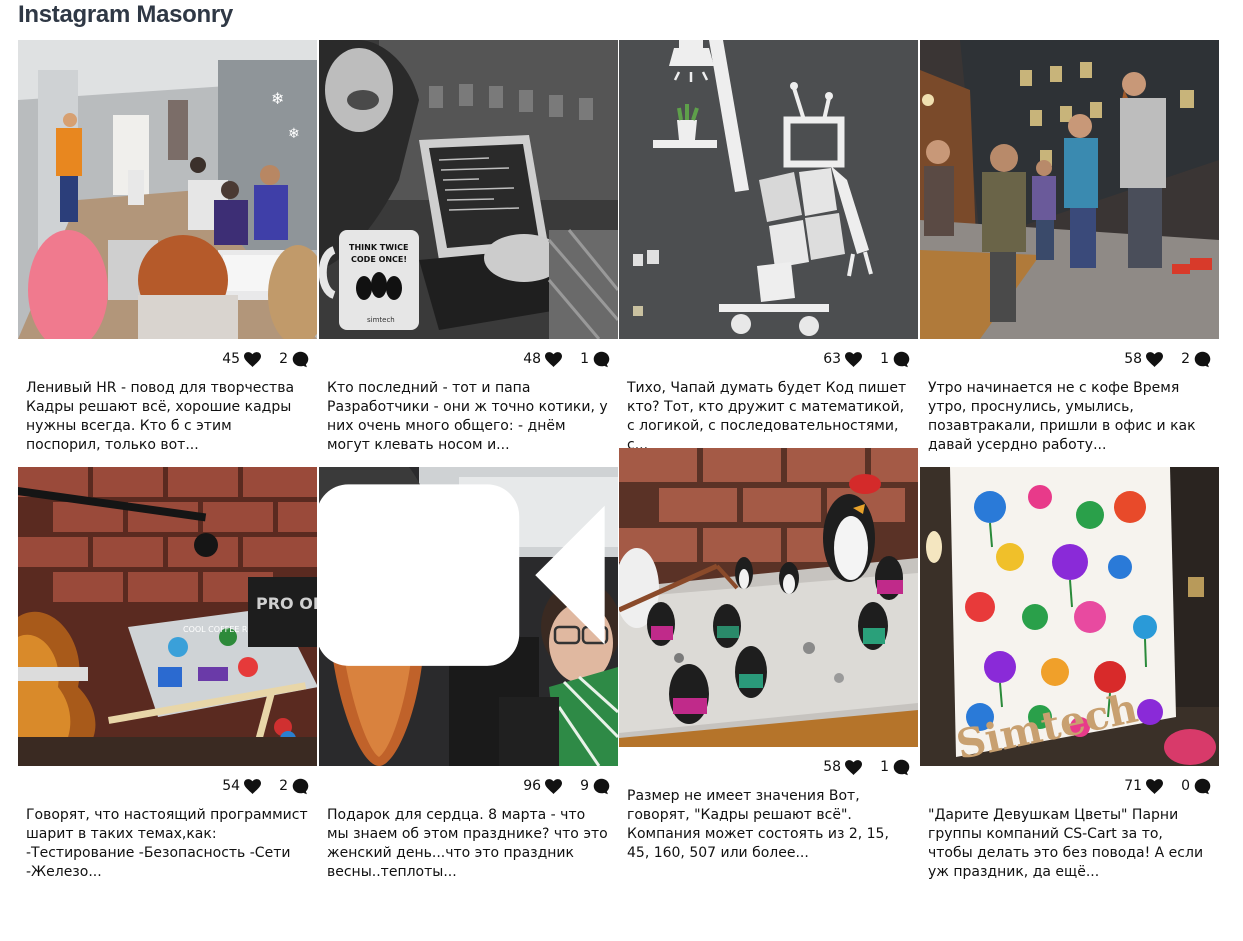 Image resolution: width=1243 pixels, height=941 pixels. Describe the element at coordinates (543, 786) in the screenshot. I see `like-count: 96` at that location.